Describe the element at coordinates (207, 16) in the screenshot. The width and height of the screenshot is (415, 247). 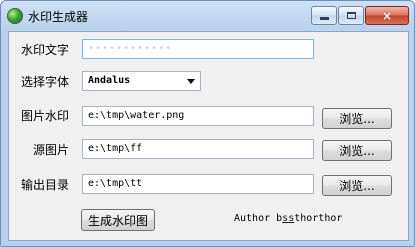
I see `title-bar: 水印生成器 ×` at that location.